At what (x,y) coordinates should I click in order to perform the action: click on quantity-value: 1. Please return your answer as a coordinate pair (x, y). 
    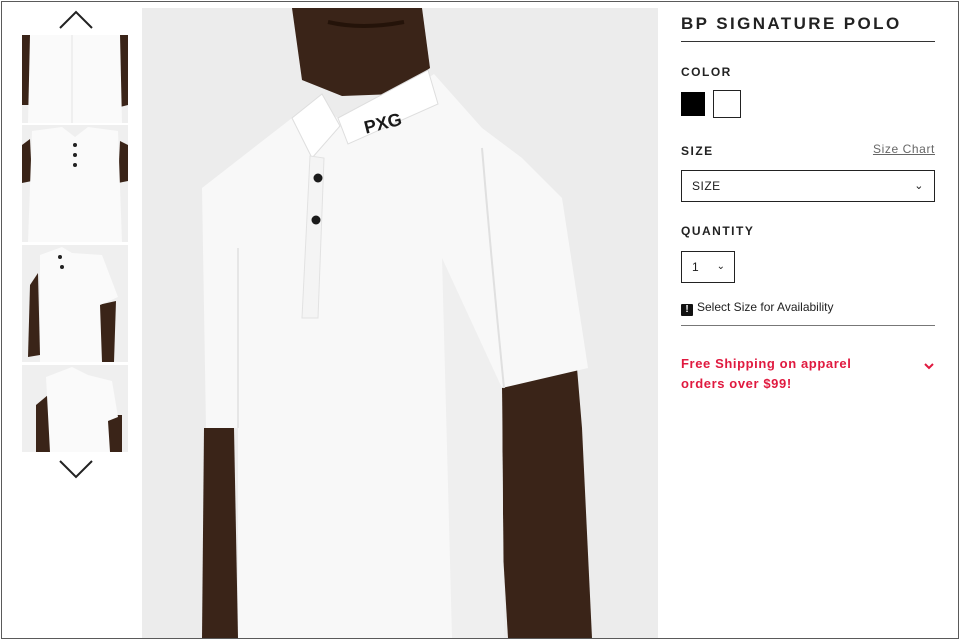
    Looking at the image, I should click on (695, 267).